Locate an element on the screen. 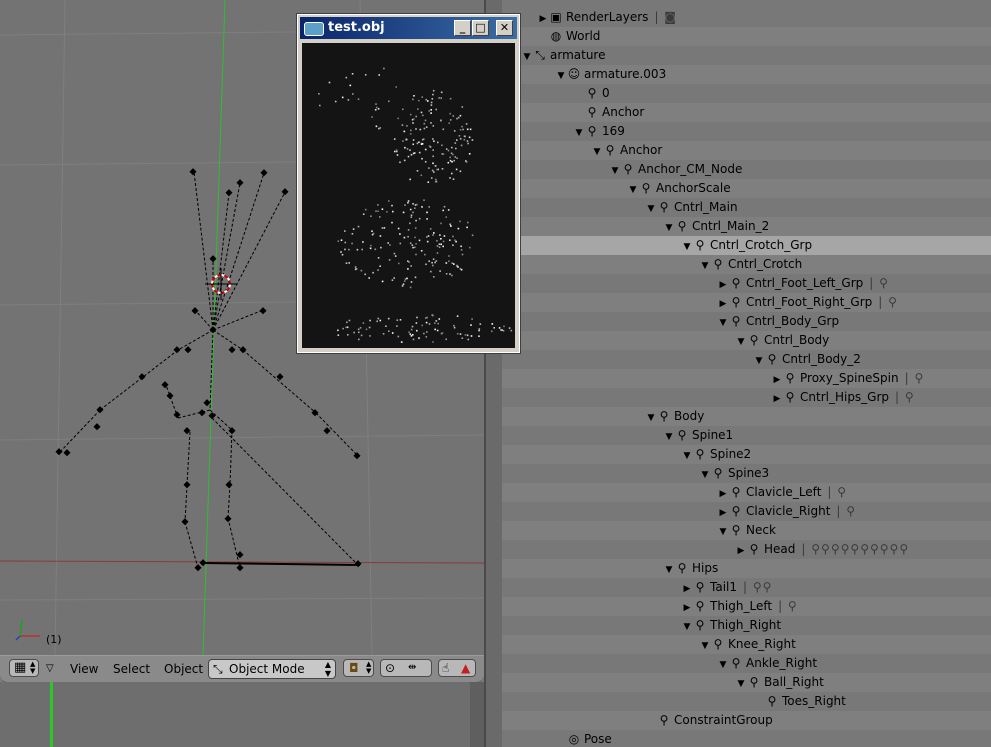 This screenshot has height=747, width=991. outliner-row: ▼ ⚲ Anchor_CM_Node is located at coordinates (746, 169).